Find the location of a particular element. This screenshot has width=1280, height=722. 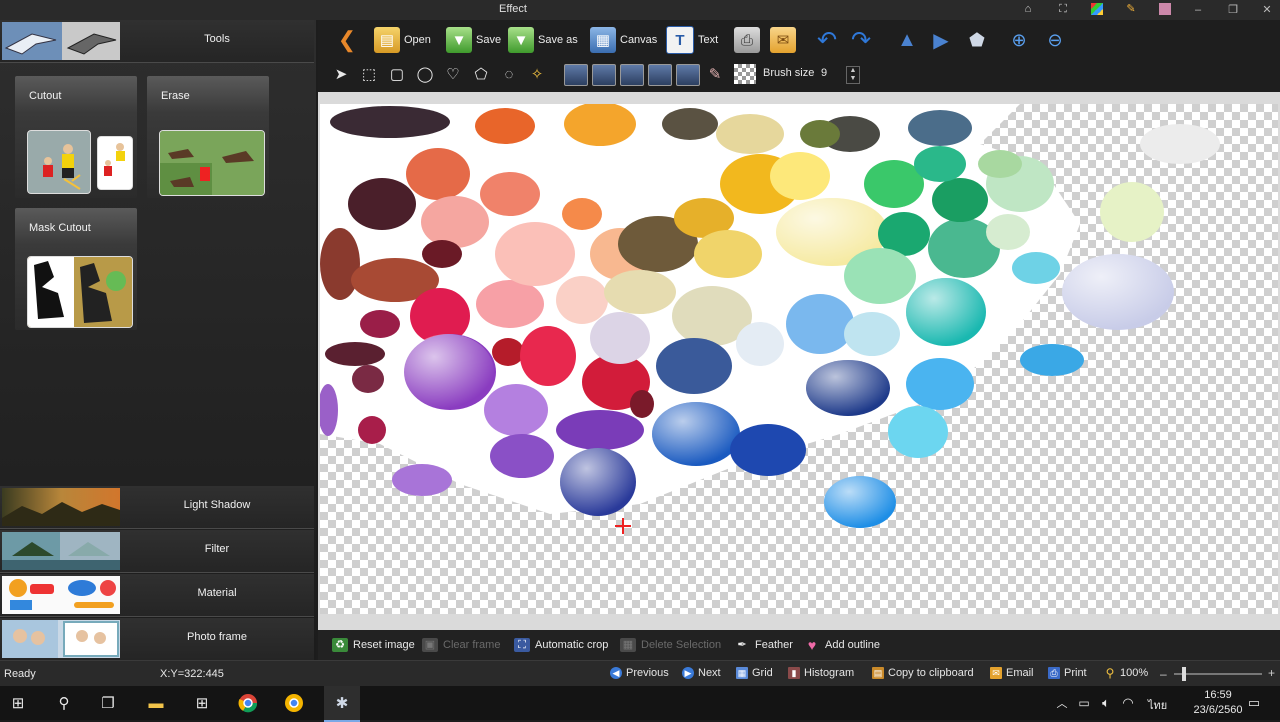

battery-icon: ▭ is located at coordinates (1084, 703).